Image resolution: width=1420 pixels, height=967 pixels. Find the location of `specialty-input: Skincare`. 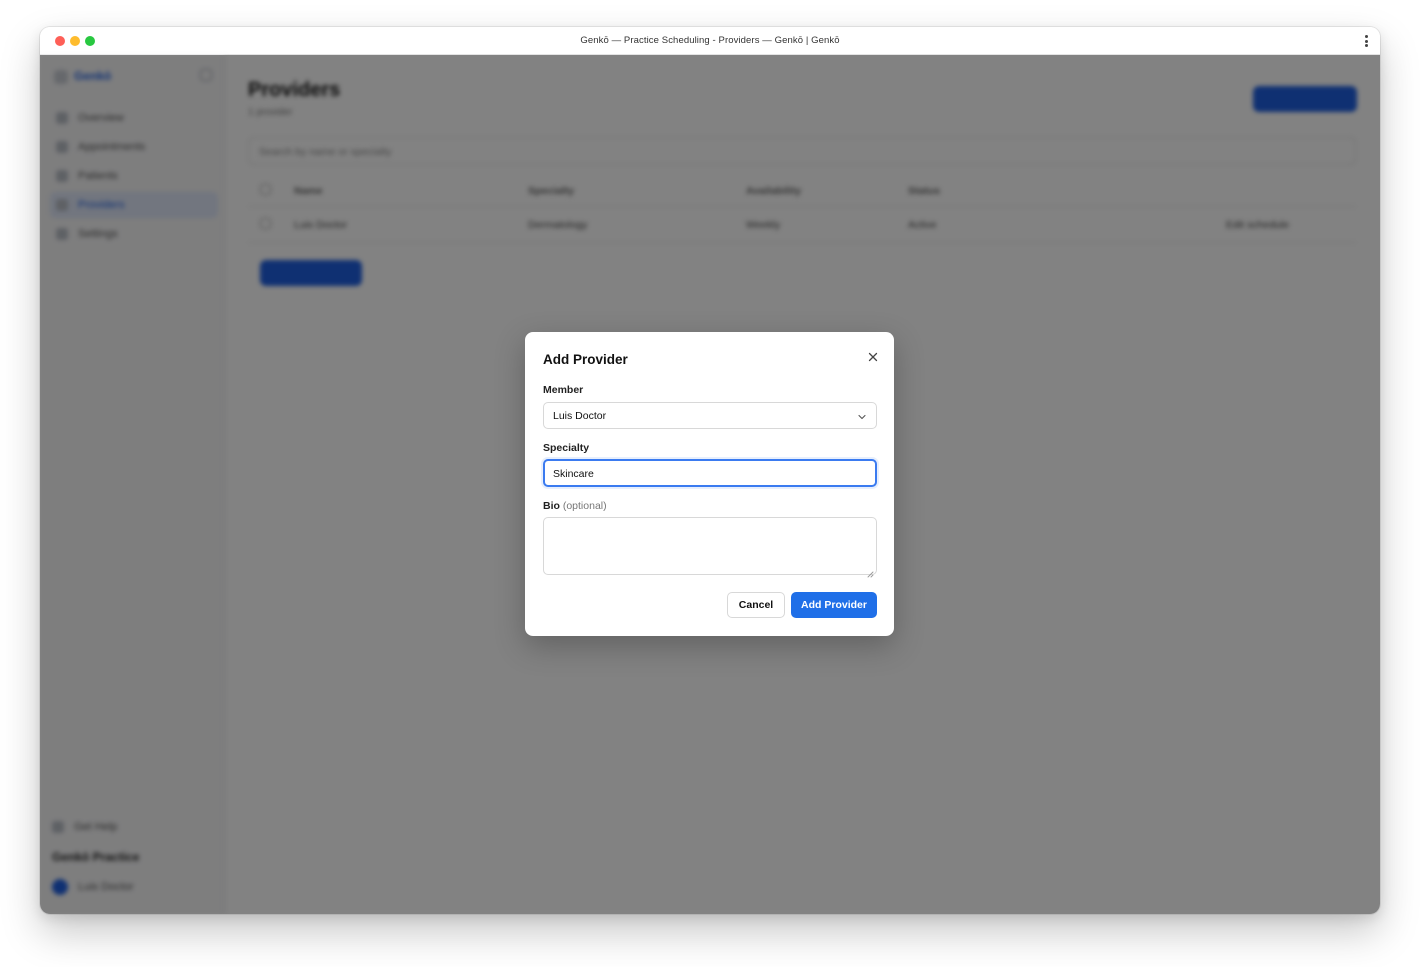

specialty-input: Skincare is located at coordinates (710, 473).